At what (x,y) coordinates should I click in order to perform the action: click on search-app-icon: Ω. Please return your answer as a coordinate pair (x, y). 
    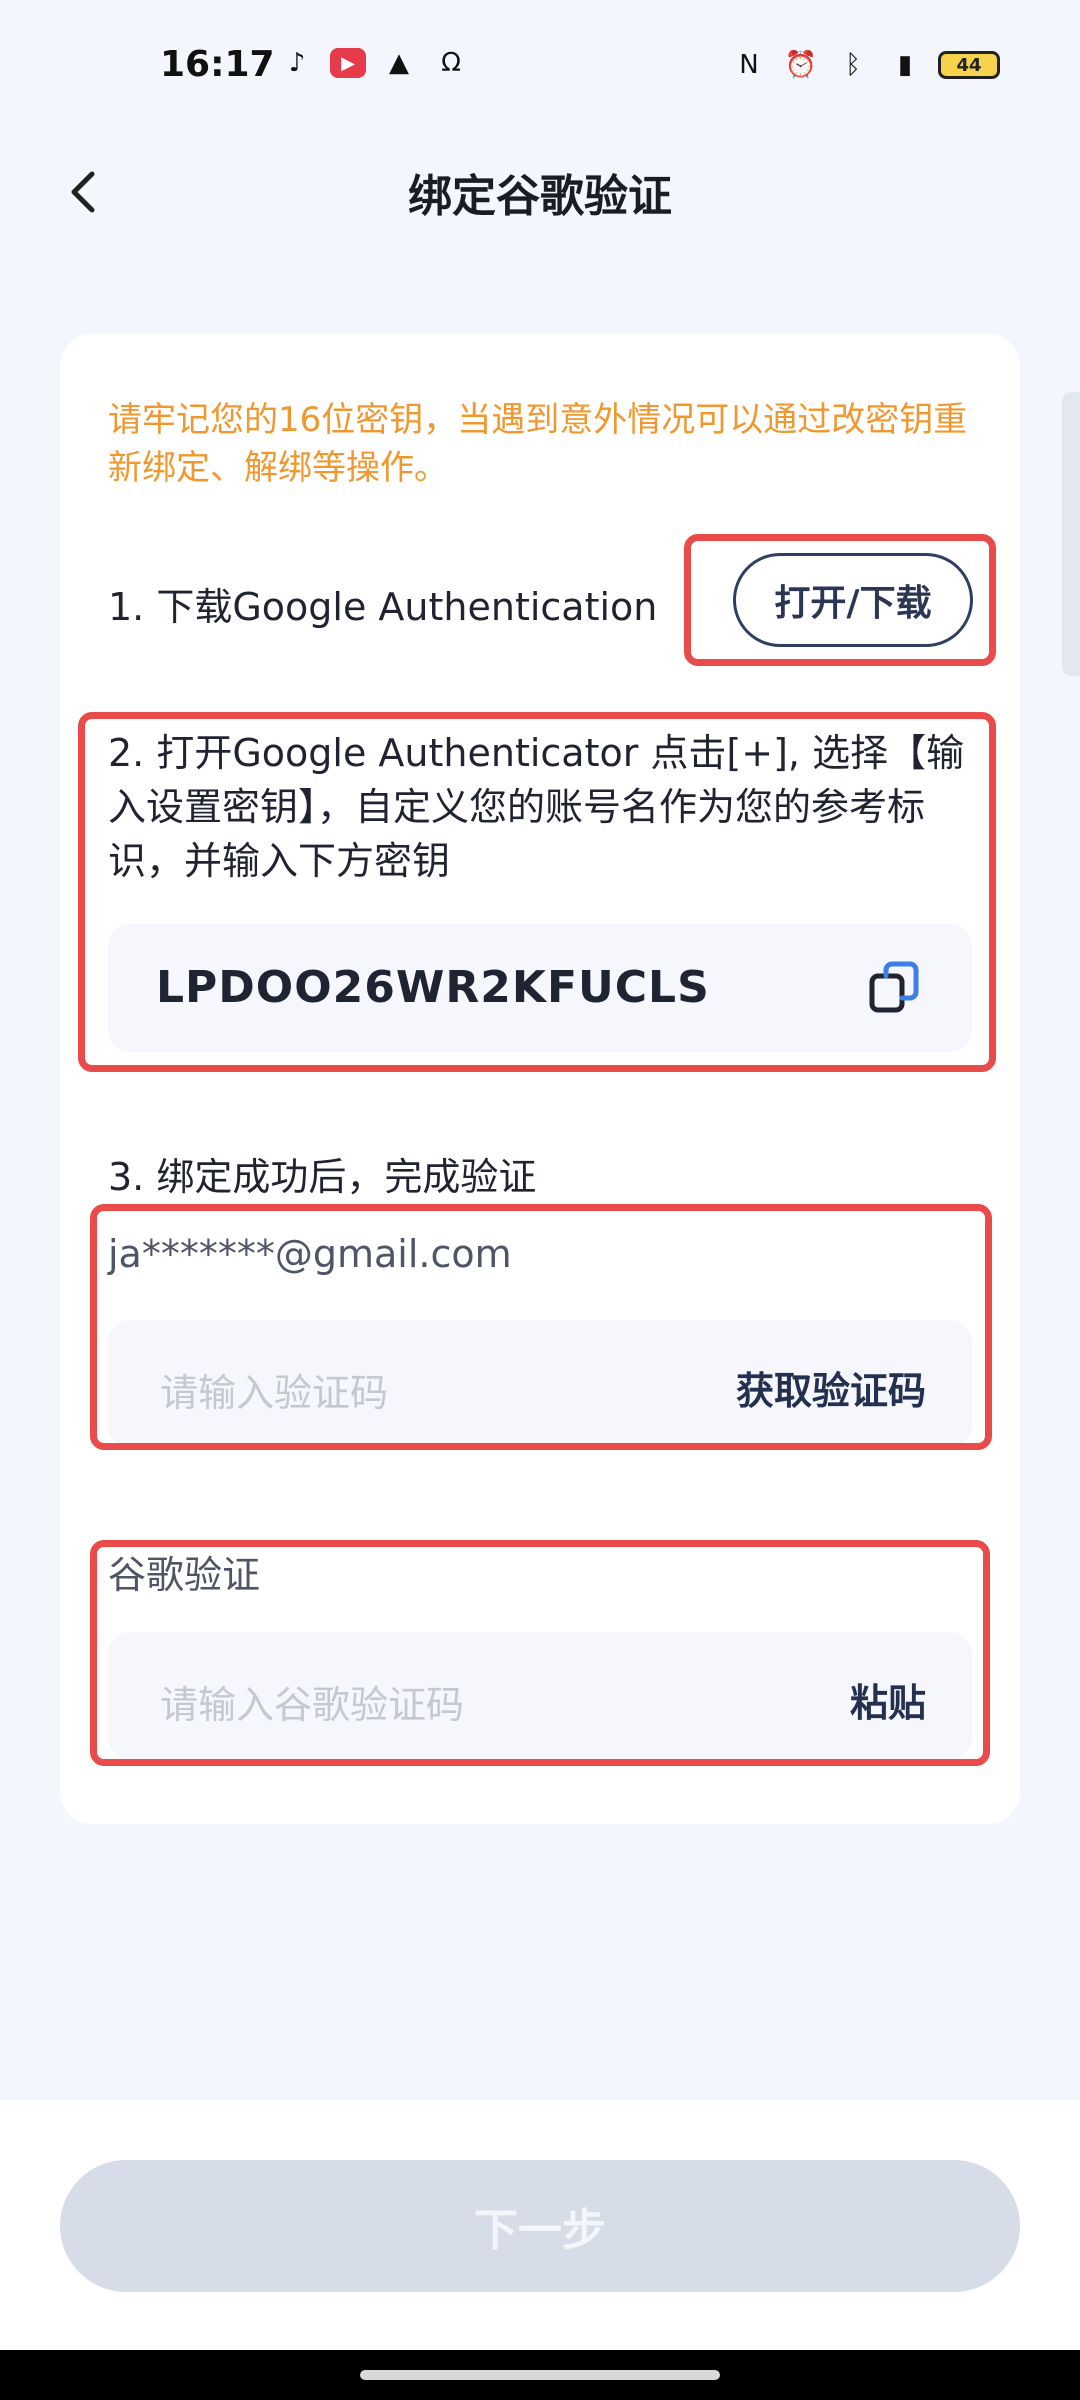
    Looking at the image, I should click on (451, 63).